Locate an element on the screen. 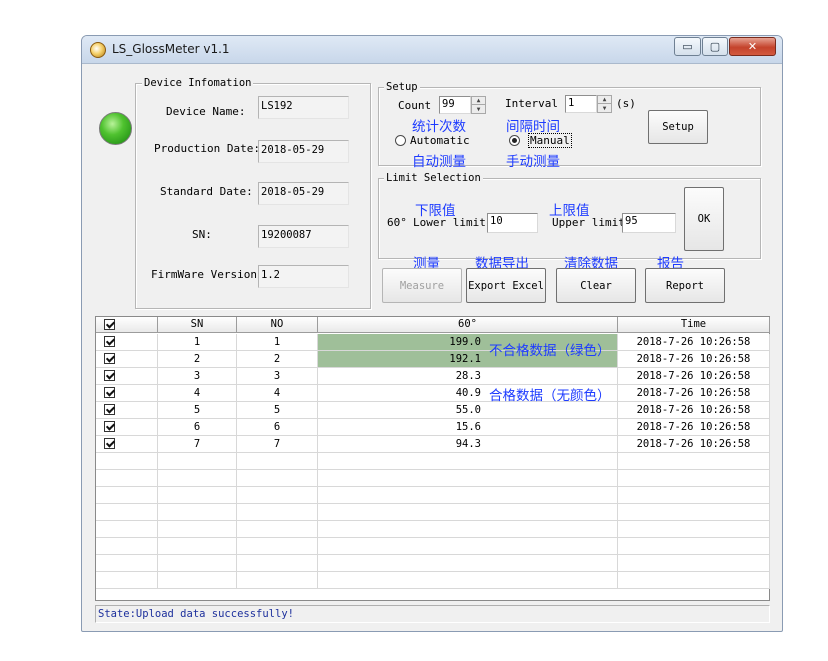  interval-unit: (s) is located at coordinates (626, 103).